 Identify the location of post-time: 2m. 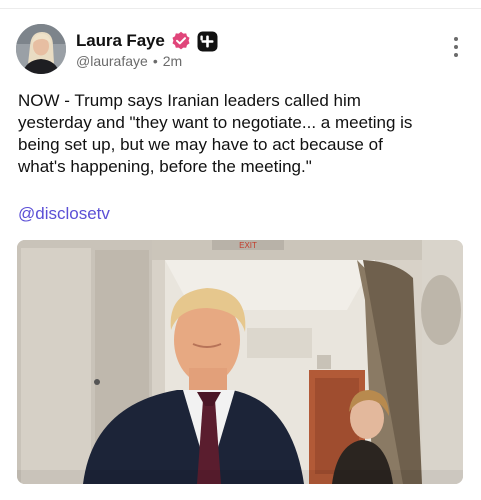
(172, 61).